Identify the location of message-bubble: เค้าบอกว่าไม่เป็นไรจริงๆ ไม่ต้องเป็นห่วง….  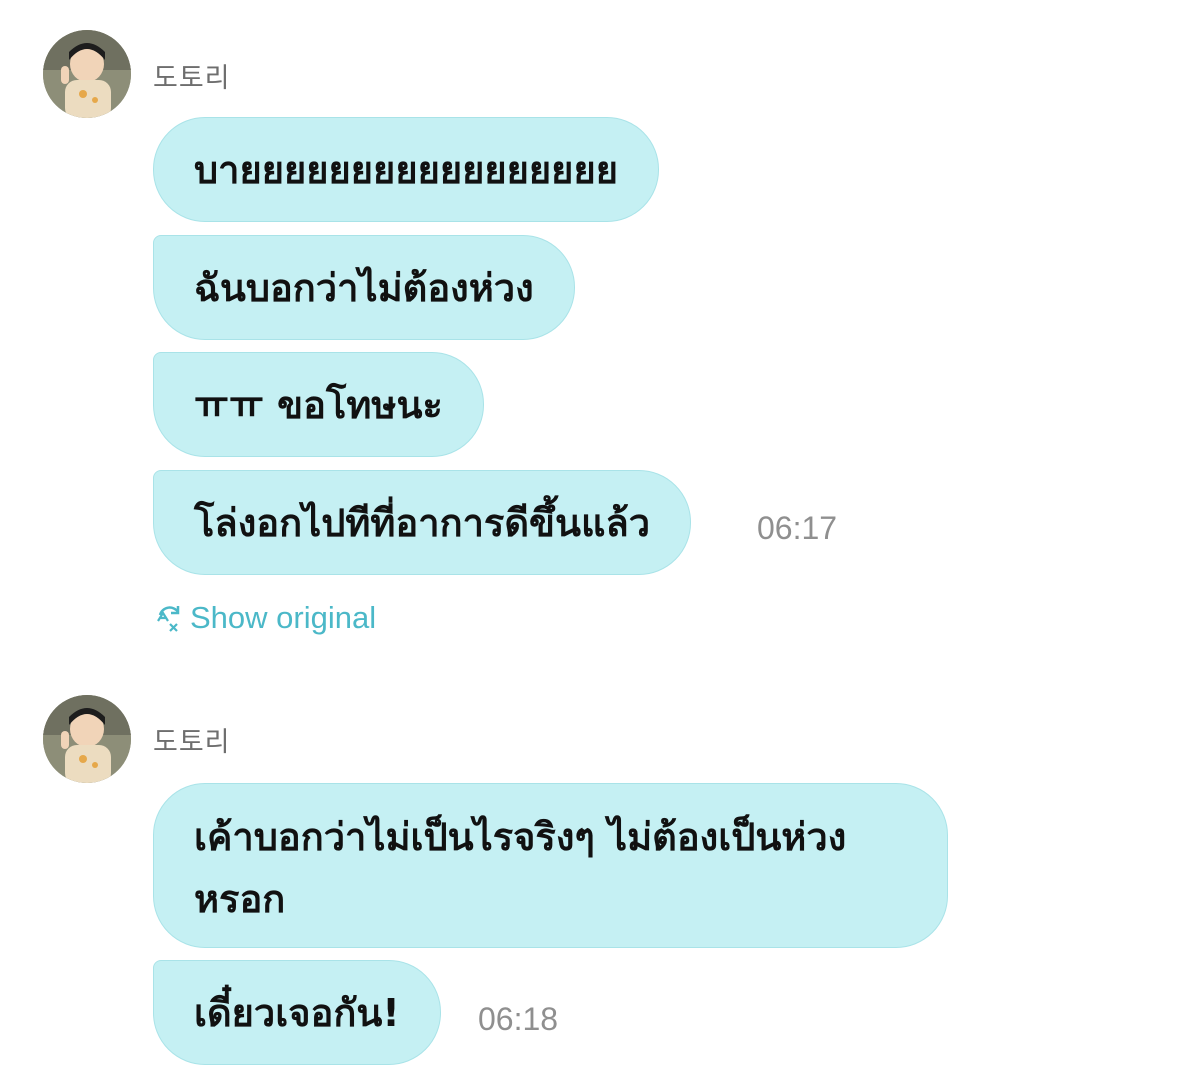
(550, 865).